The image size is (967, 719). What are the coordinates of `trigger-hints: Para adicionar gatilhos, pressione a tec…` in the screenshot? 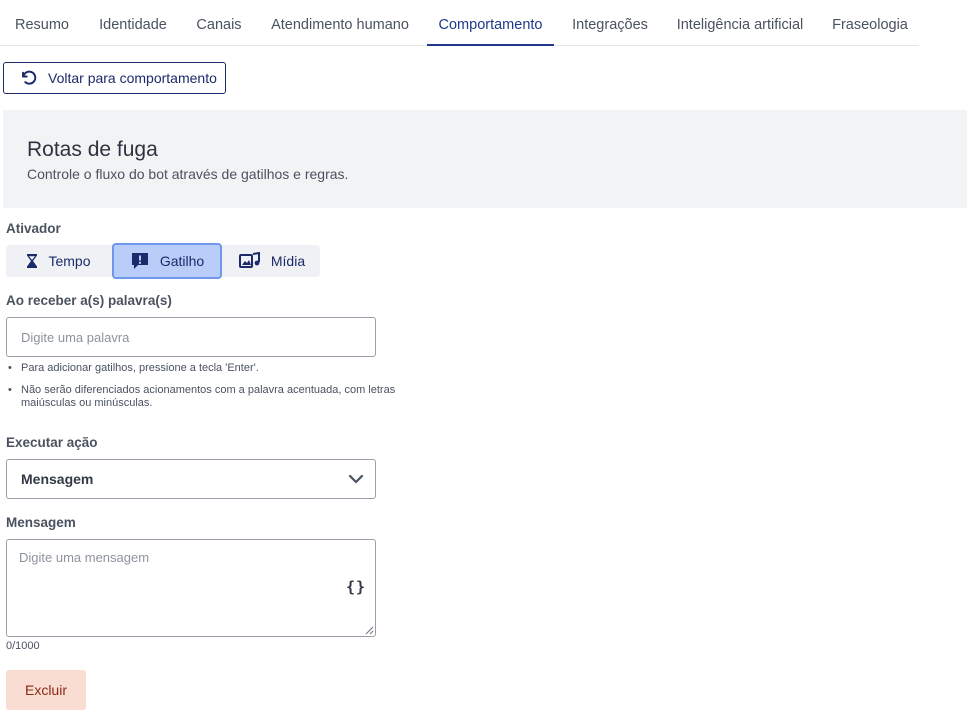 It's located at (206, 390).